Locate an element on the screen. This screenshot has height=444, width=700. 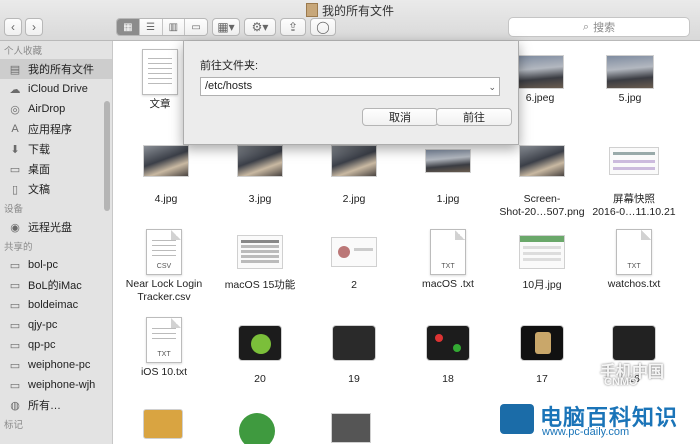
go-button: 前往 is located at coordinates (474, 117).